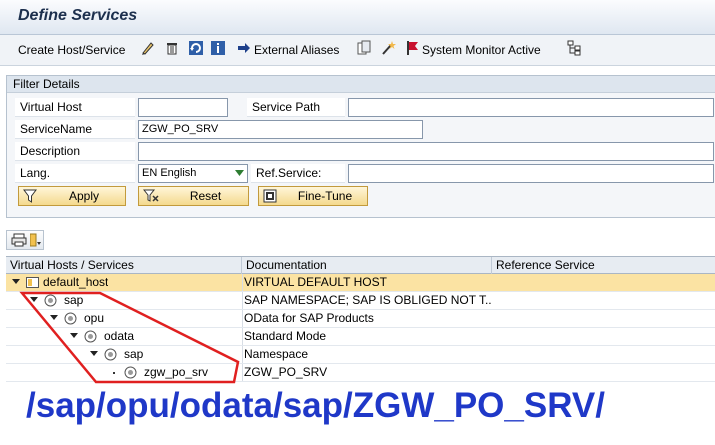 This screenshot has width=715, height=445. Describe the element at coordinates (276, 354) in the screenshot. I see `documentation-text: Namespace` at that location.